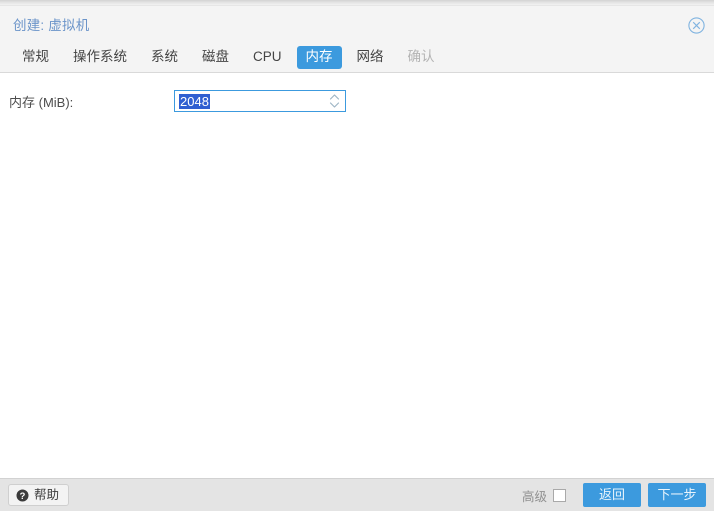 The height and width of the screenshot is (511, 714). I want to click on tab-system: 系统, so click(164, 57).